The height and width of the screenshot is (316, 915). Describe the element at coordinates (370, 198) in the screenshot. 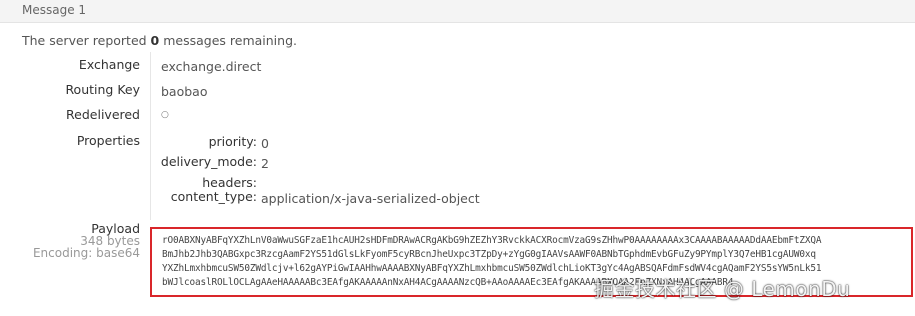

I see `property-value-content-type: application/x-java-serialized-object` at that location.